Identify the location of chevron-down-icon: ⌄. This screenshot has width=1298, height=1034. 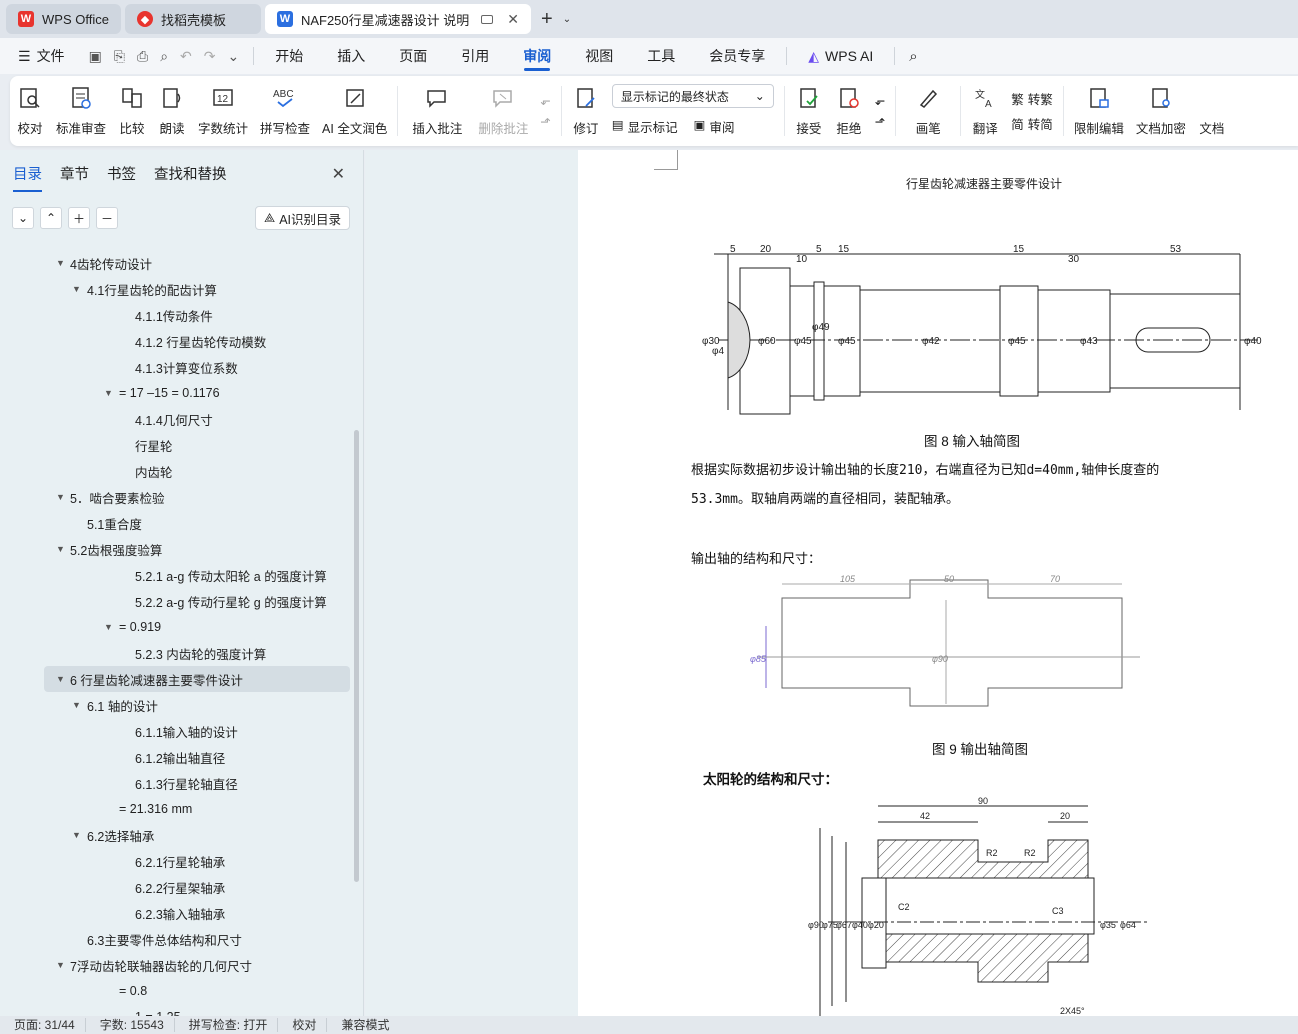
(567, 19).